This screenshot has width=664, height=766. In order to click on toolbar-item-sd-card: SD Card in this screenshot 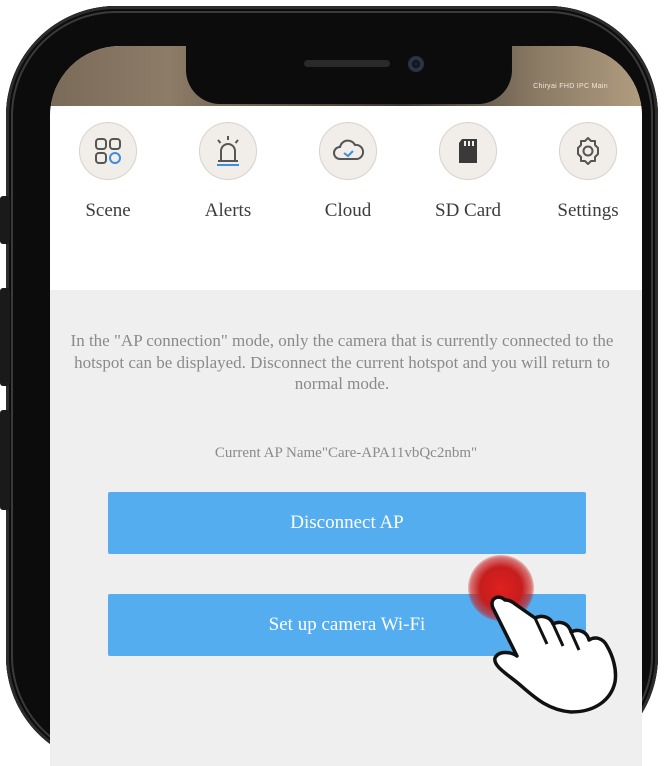, I will do `click(468, 172)`.